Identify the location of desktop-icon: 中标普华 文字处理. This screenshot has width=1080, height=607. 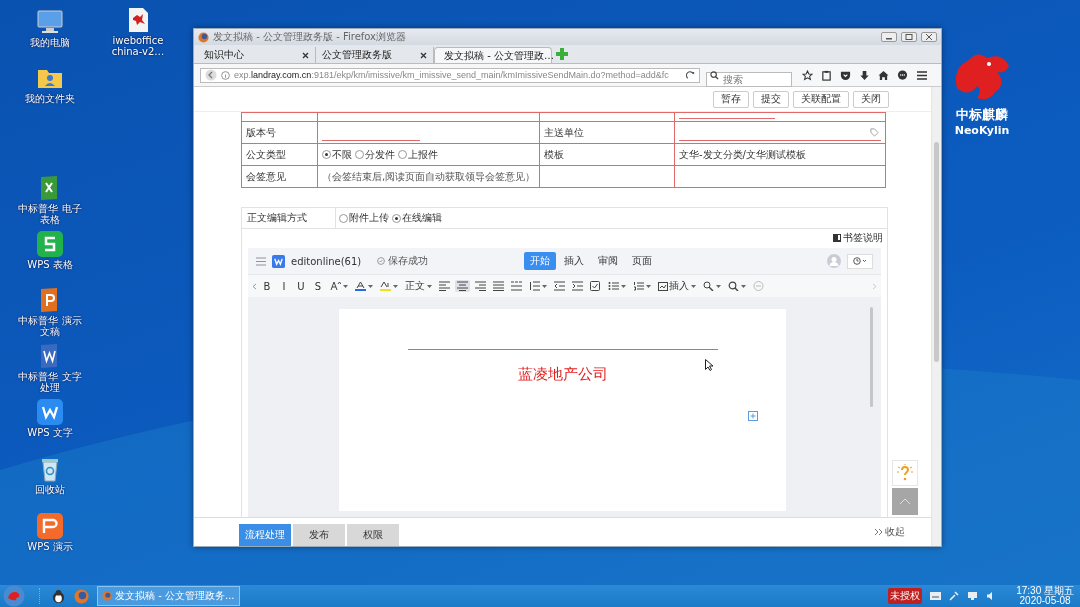
(50, 367).